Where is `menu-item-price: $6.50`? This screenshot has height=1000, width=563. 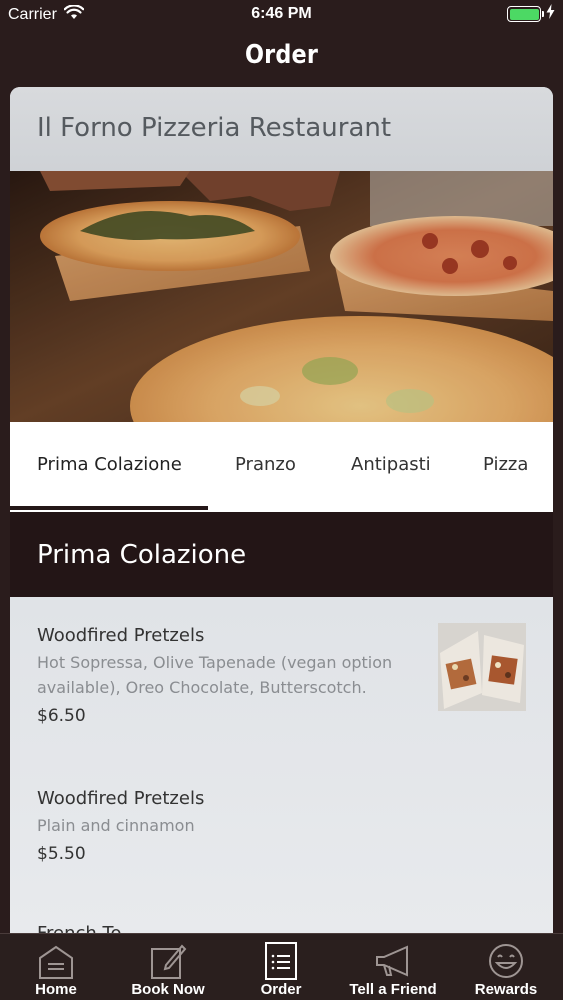
menu-item-price: $6.50 is located at coordinates (61, 716).